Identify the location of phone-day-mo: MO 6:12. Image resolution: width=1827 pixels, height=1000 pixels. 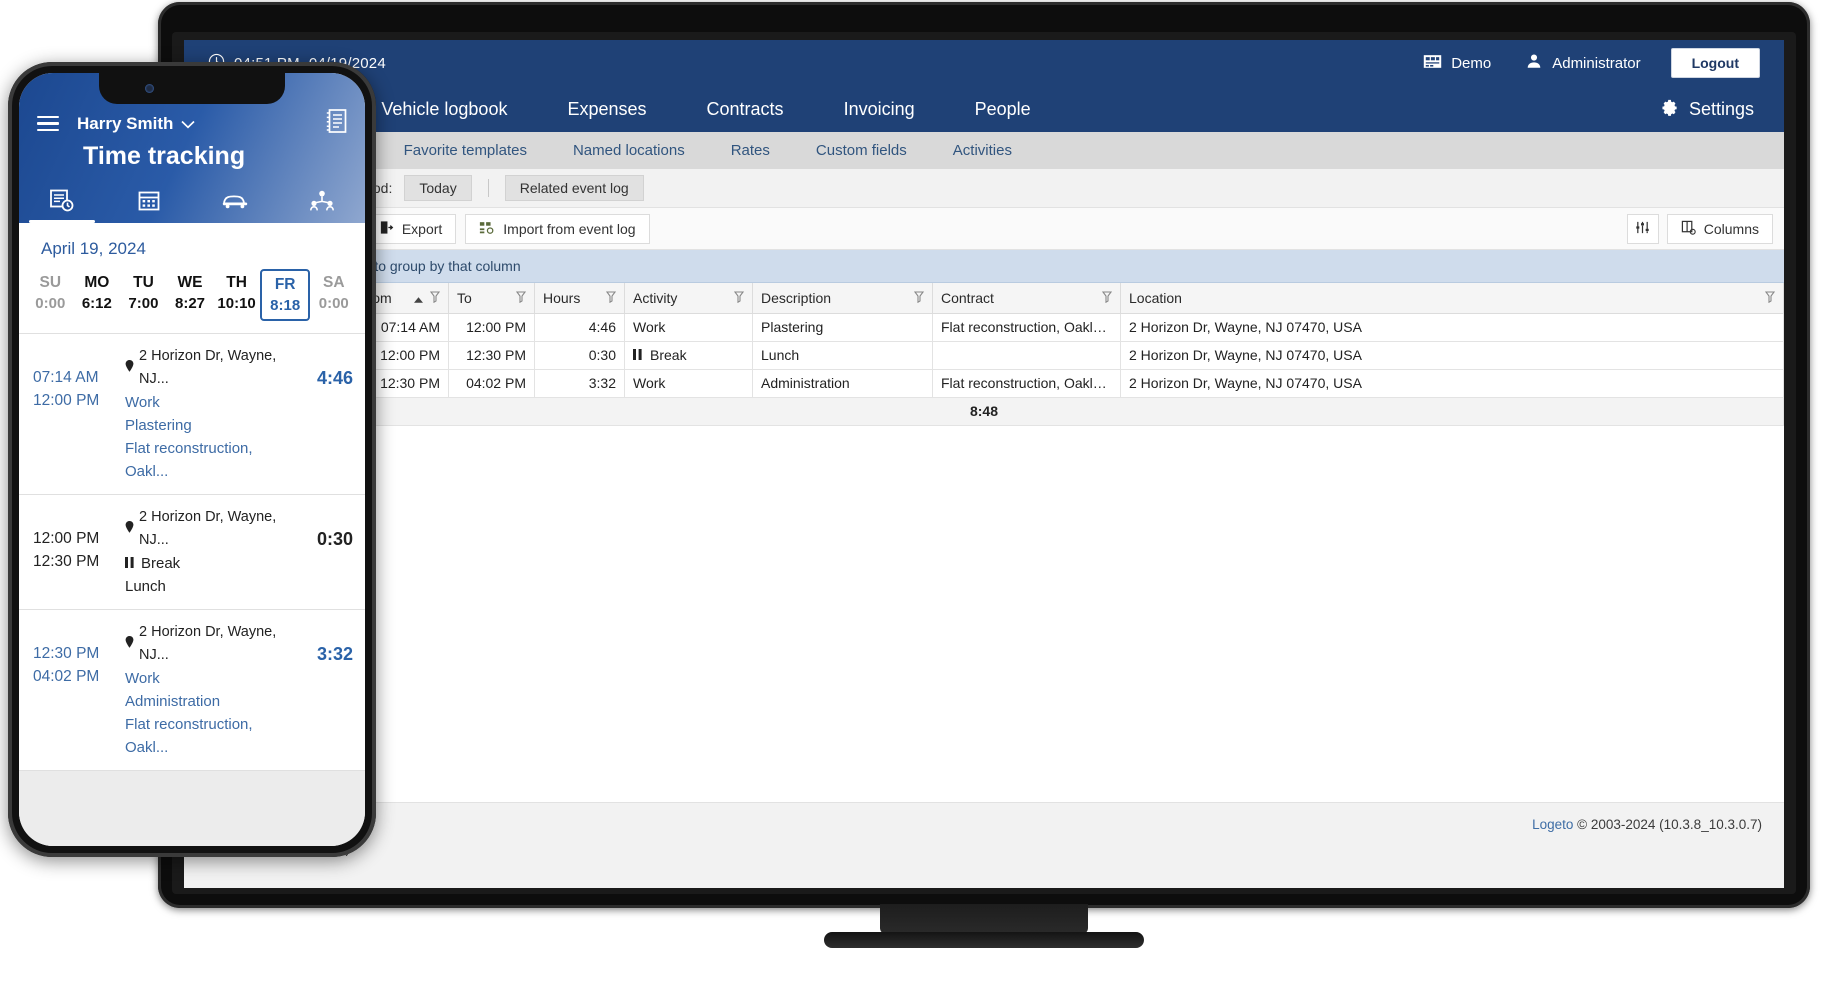
(97, 295).